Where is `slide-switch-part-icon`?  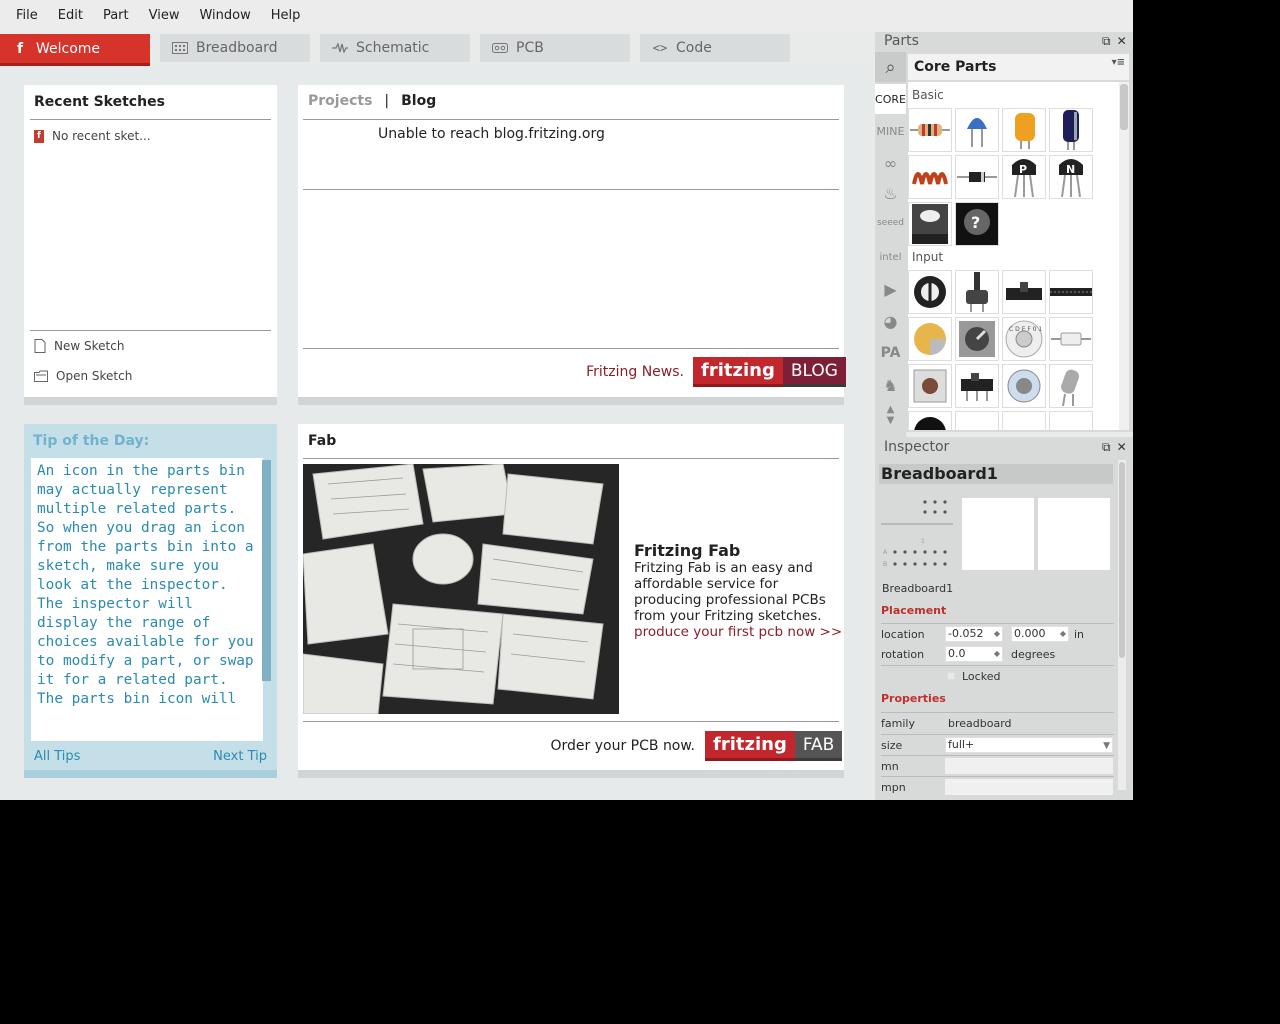 slide-switch-part-icon is located at coordinates (977, 386).